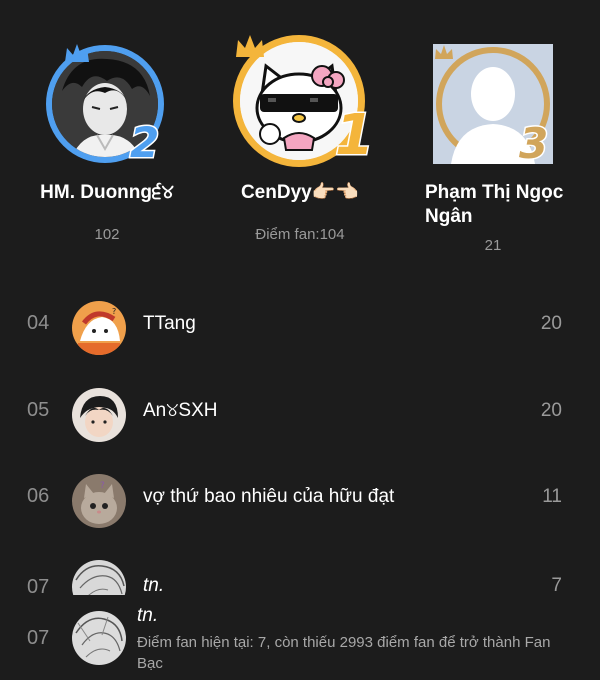 This screenshot has height=680, width=600. I want to click on rank-badge-3: 3, so click(533, 143).